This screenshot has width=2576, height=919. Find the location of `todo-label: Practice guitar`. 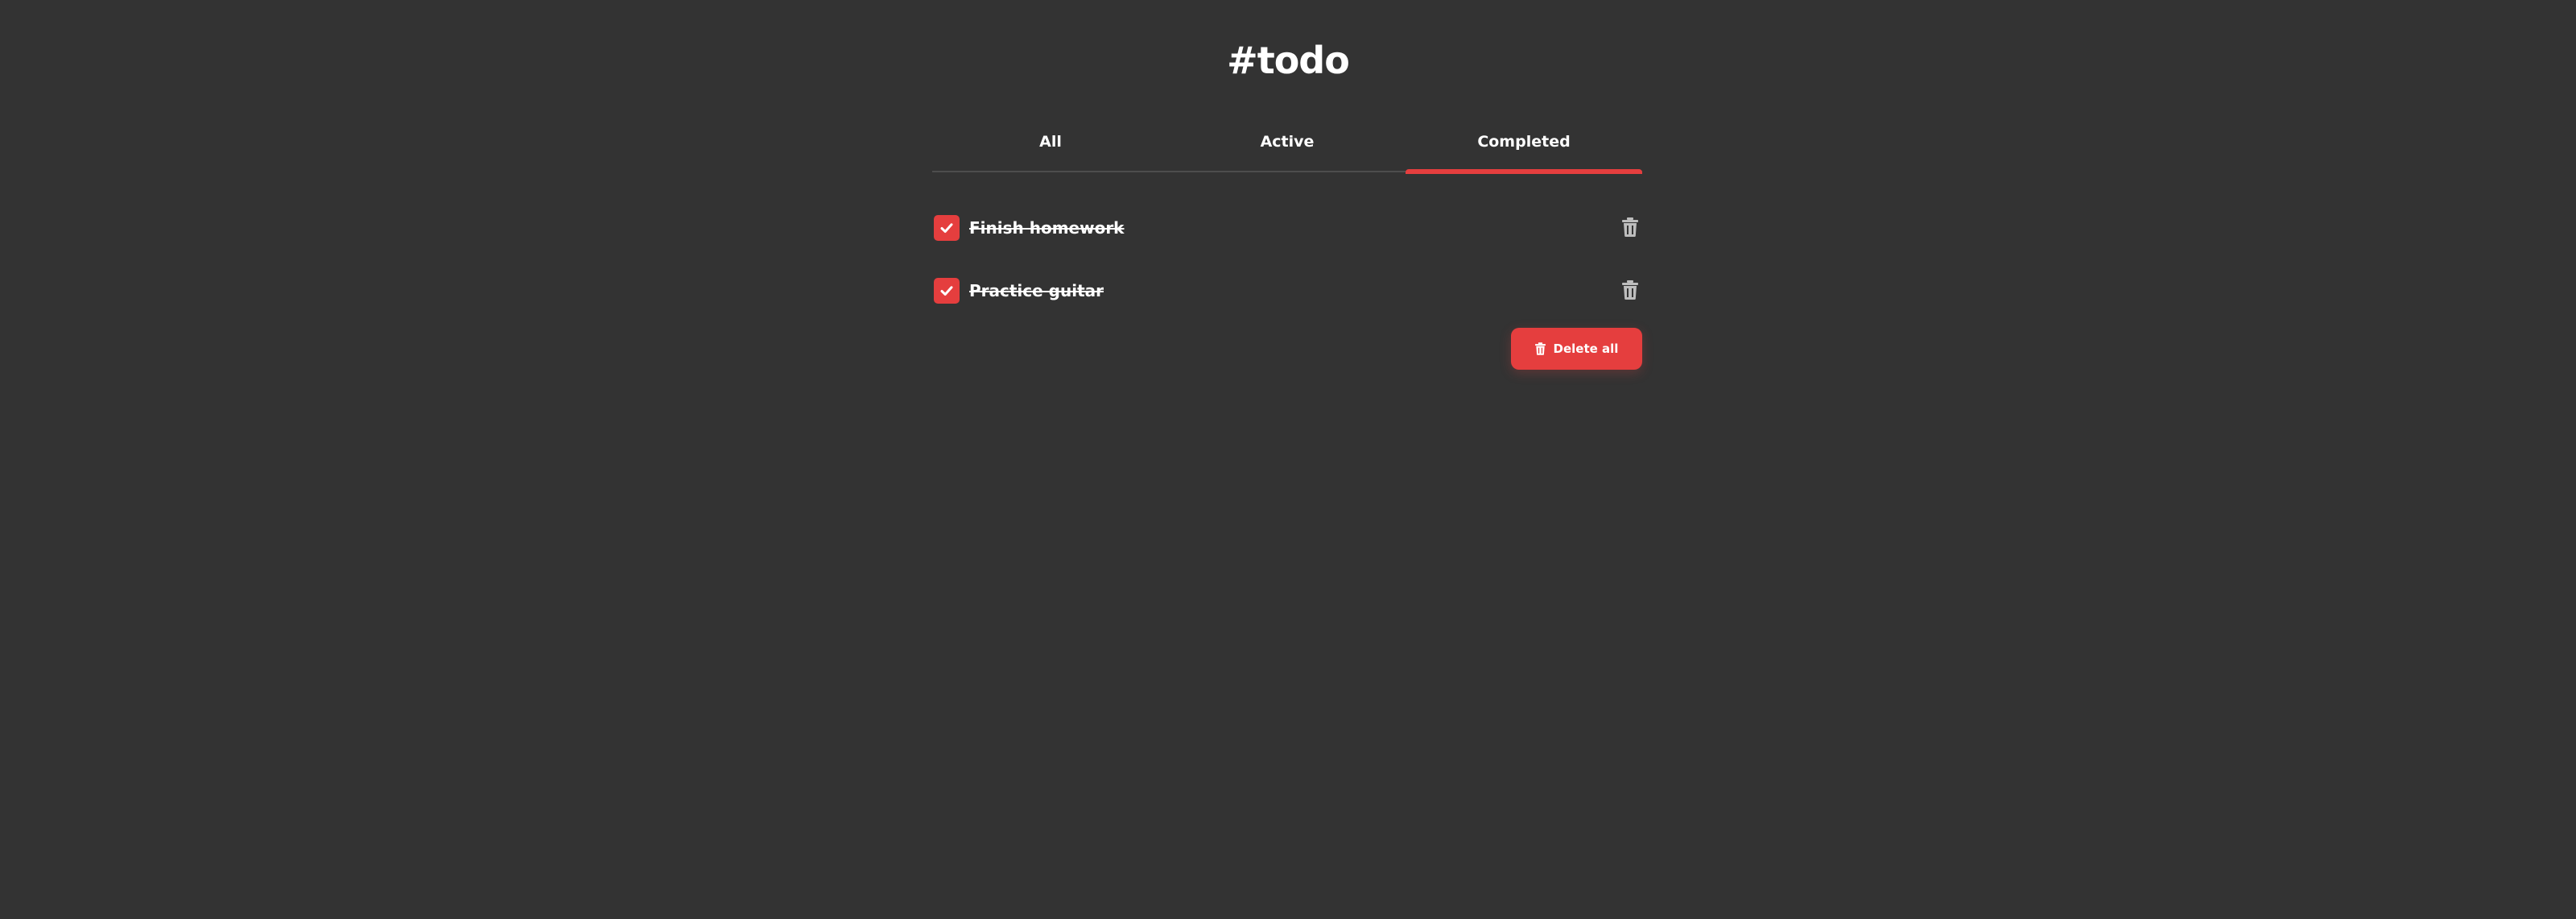

todo-label: Practice guitar is located at coordinates (1036, 290).